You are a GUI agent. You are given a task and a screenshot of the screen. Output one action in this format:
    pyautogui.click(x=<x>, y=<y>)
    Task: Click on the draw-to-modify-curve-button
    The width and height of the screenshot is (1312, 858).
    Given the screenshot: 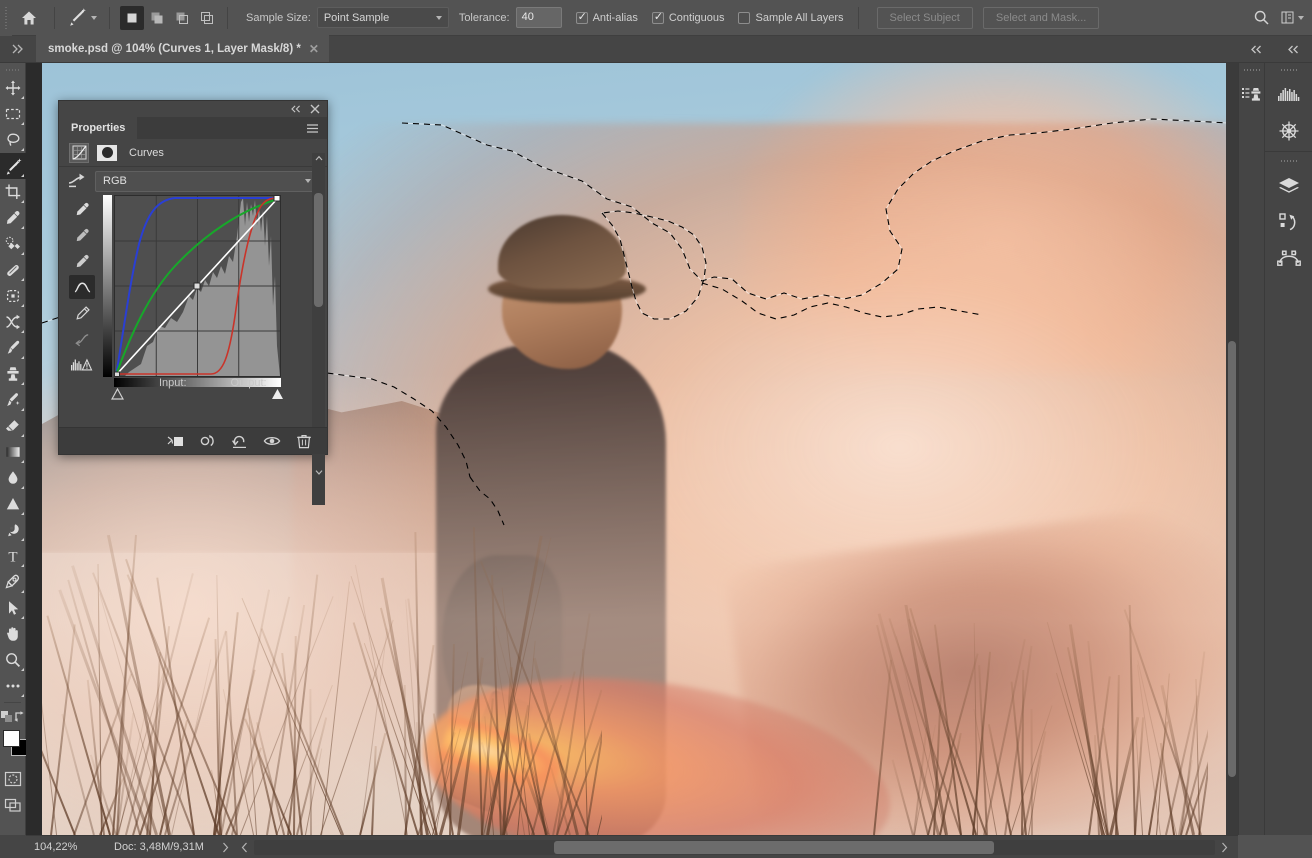 What is the action you would take?
    pyautogui.click(x=82, y=313)
    